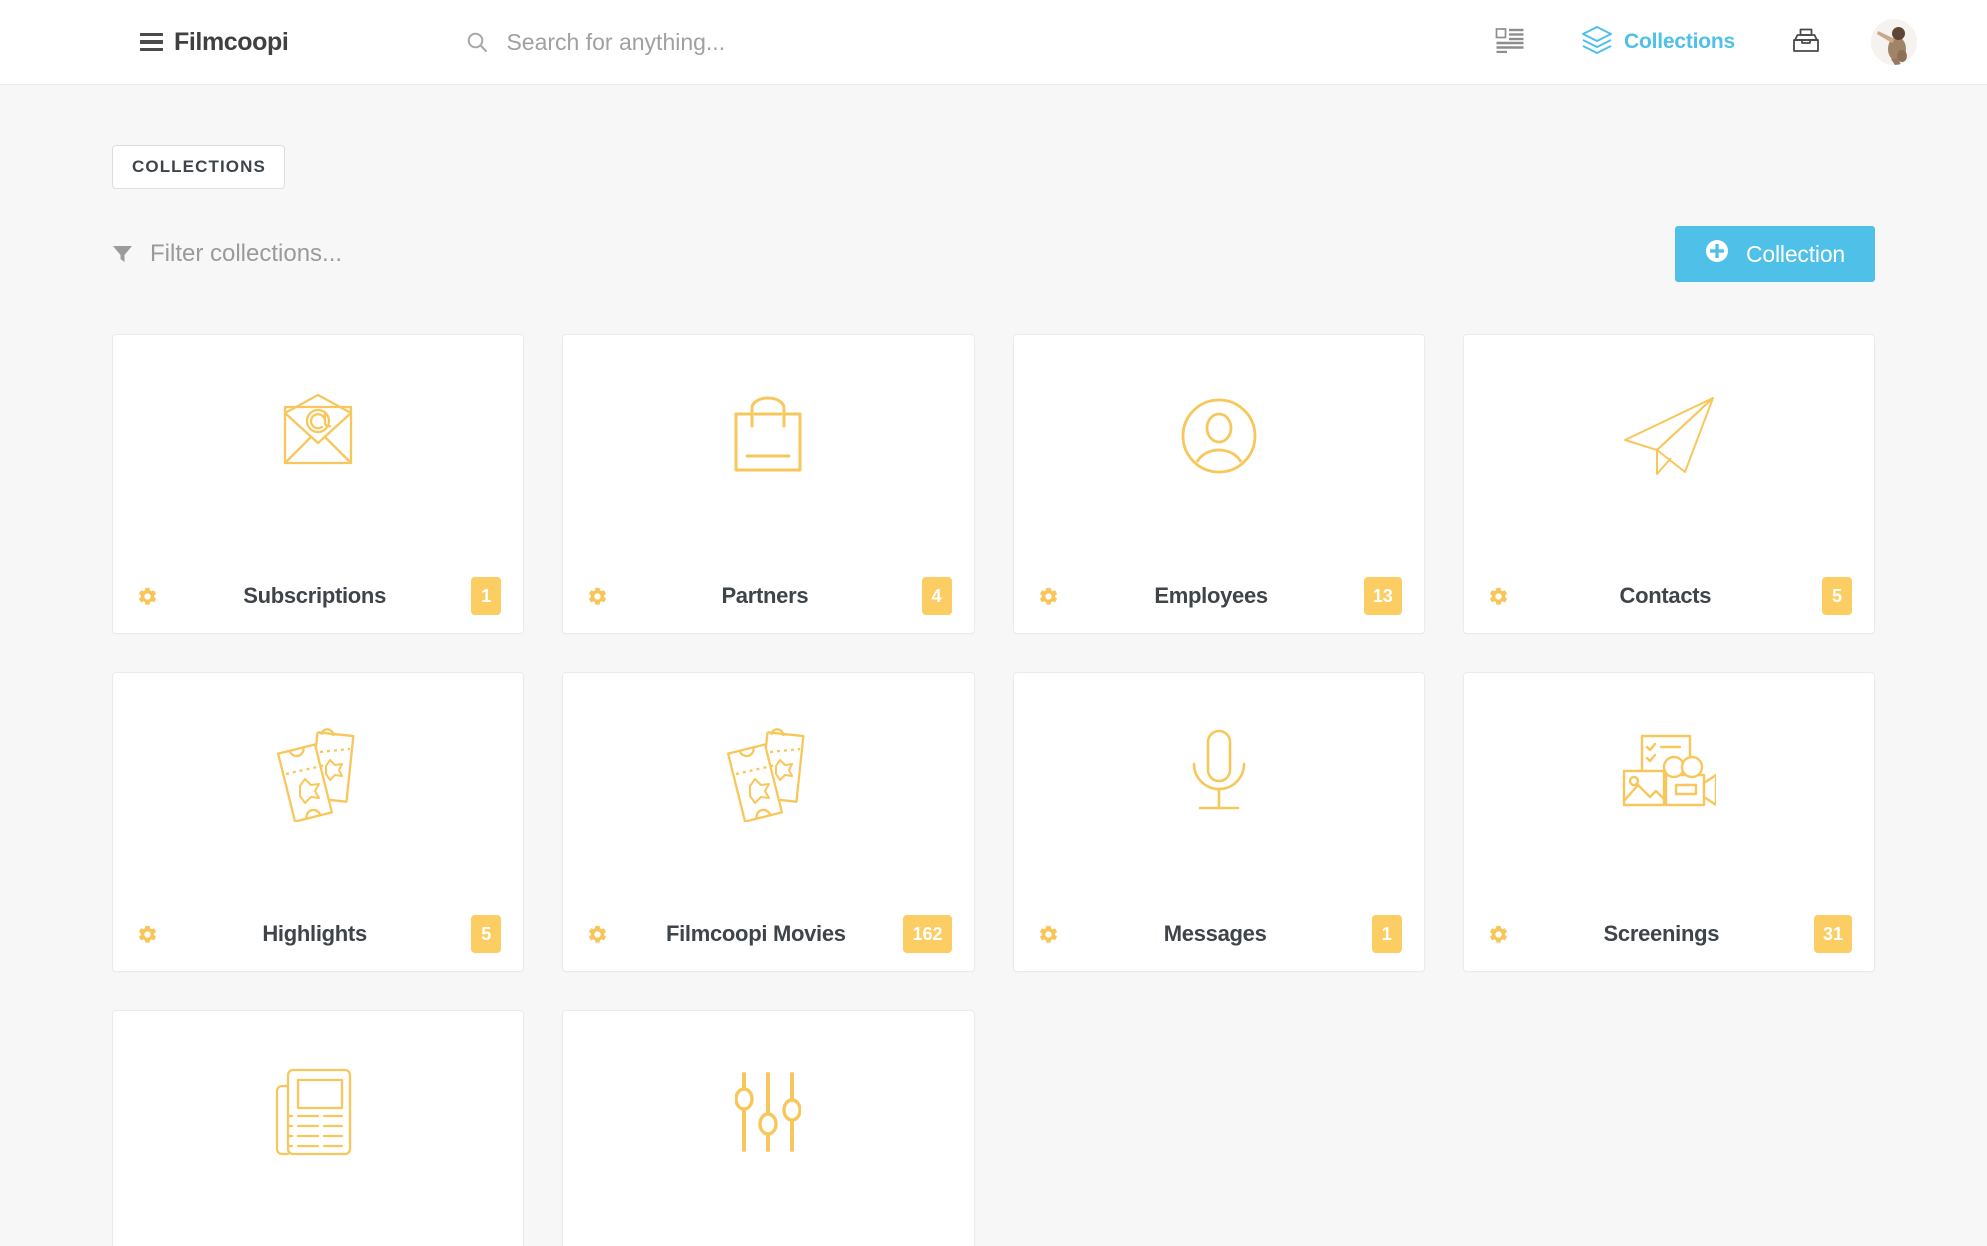 Image resolution: width=1987 pixels, height=1246 pixels. What do you see at coordinates (993, 137) in the screenshot?
I see `breadcrumb: COLLECTIONS` at bounding box center [993, 137].